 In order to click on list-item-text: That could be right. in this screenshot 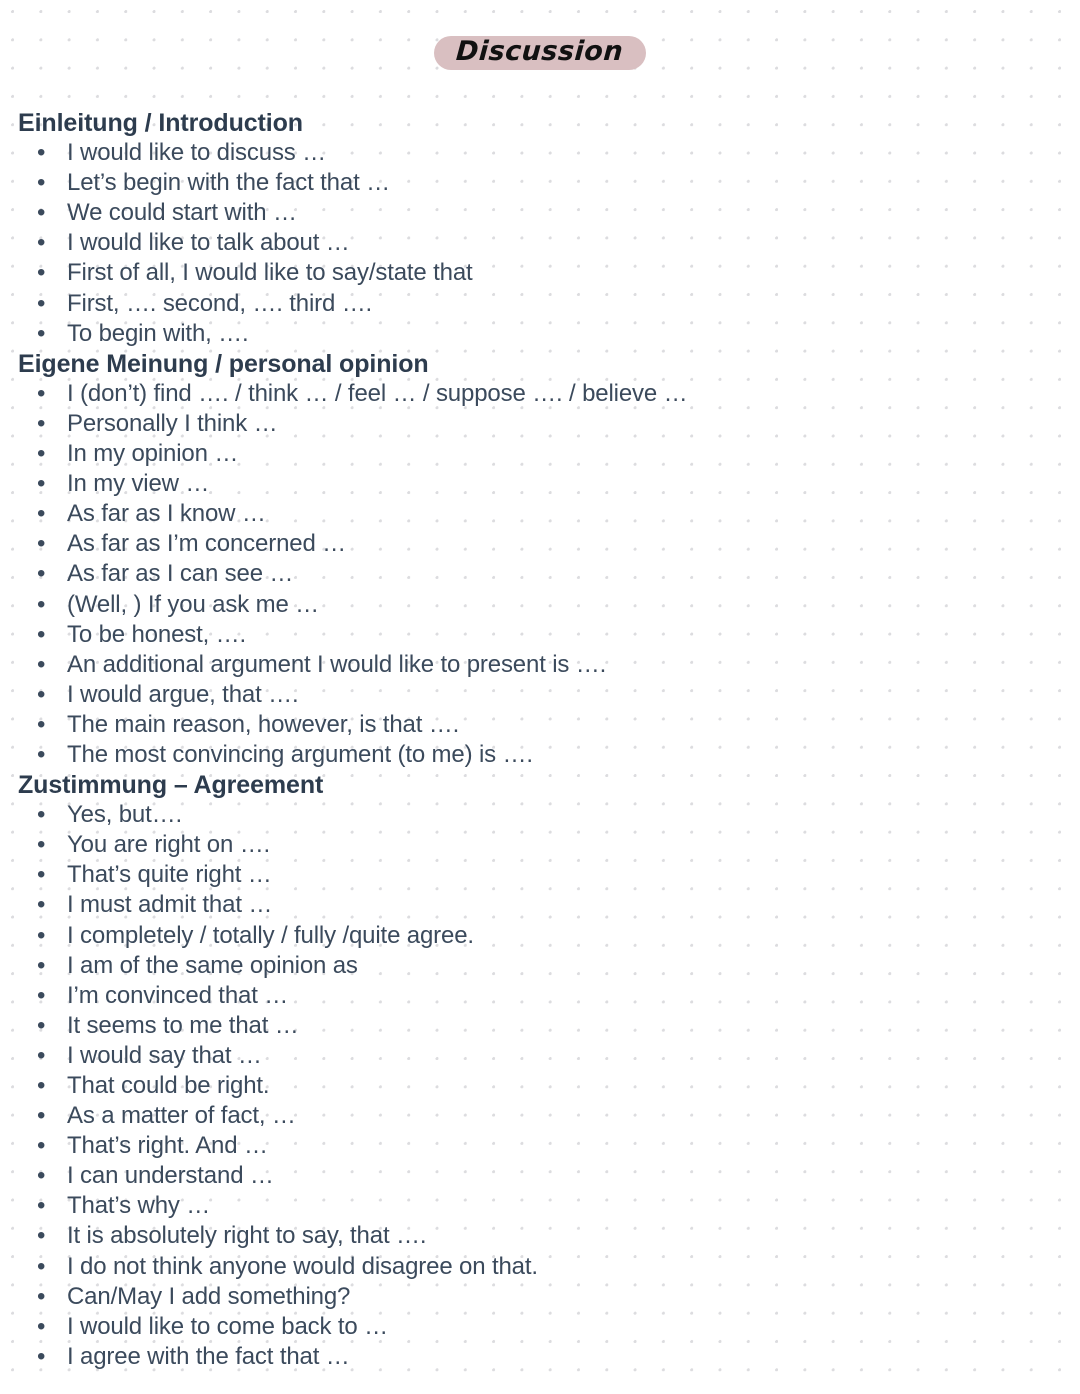, I will do `click(168, 1085)`.